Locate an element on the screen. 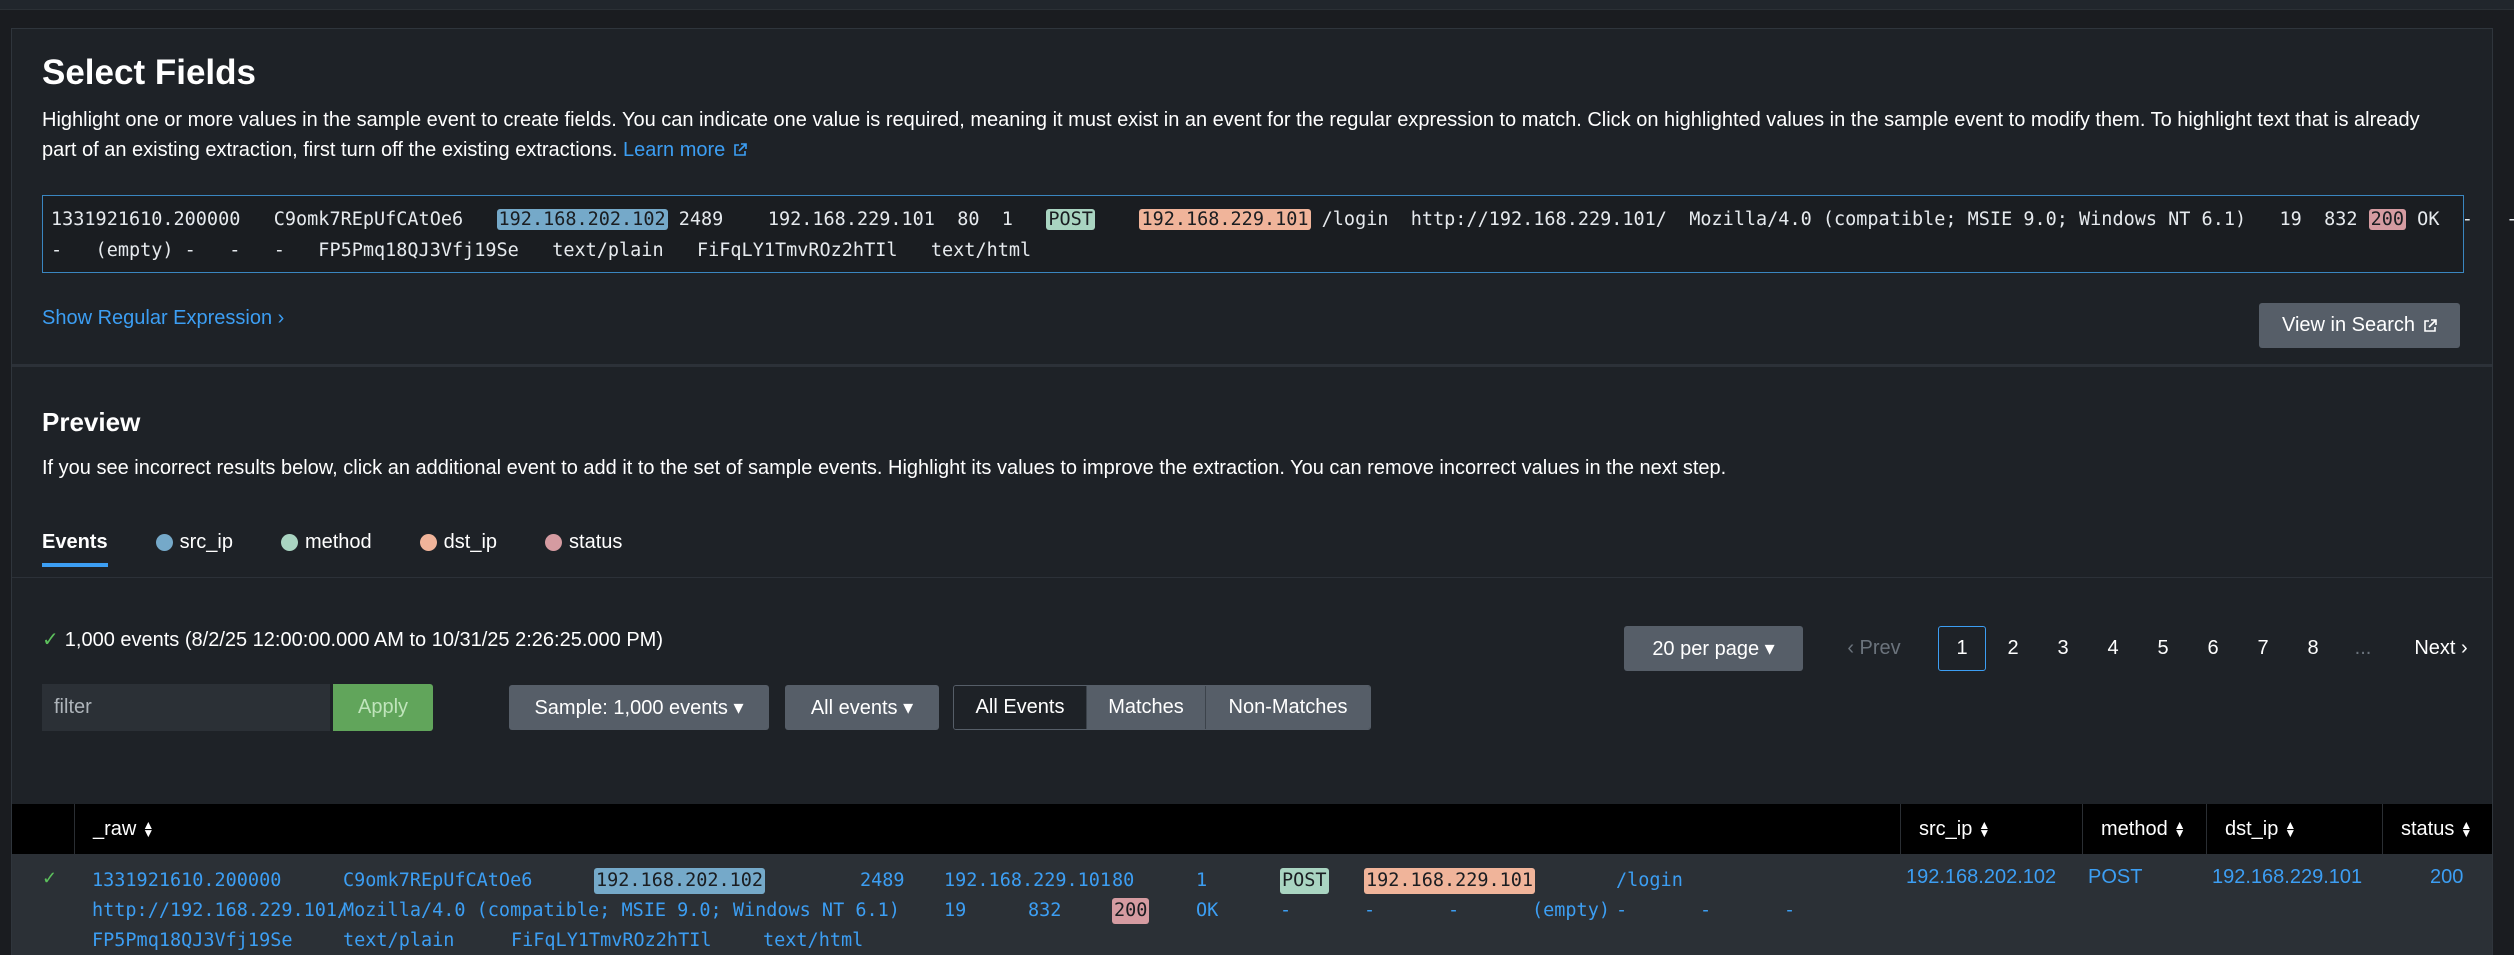 The image size is (2514, 955). header-raw: _raw ▲ ▼ is located at coordinates (988, 829).